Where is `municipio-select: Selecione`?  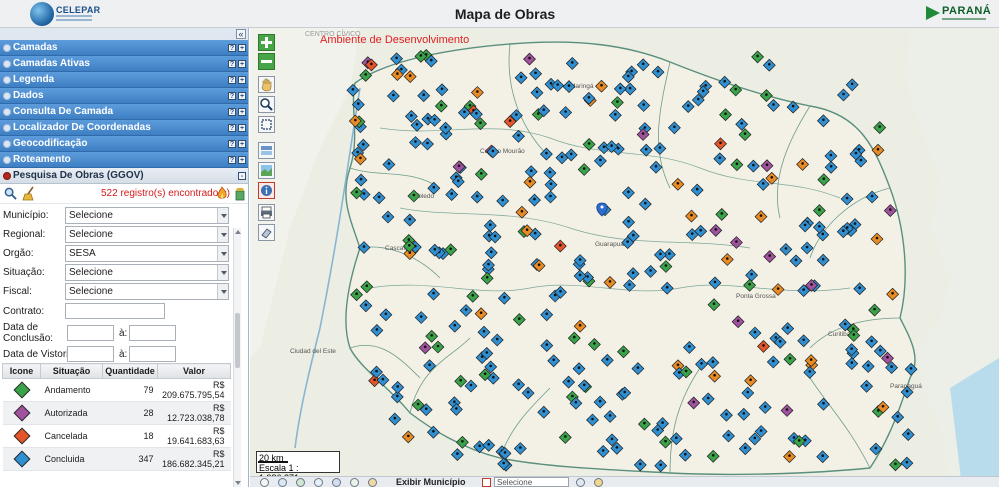 municipio-select: Selecione is located at coordinates (147, 215).